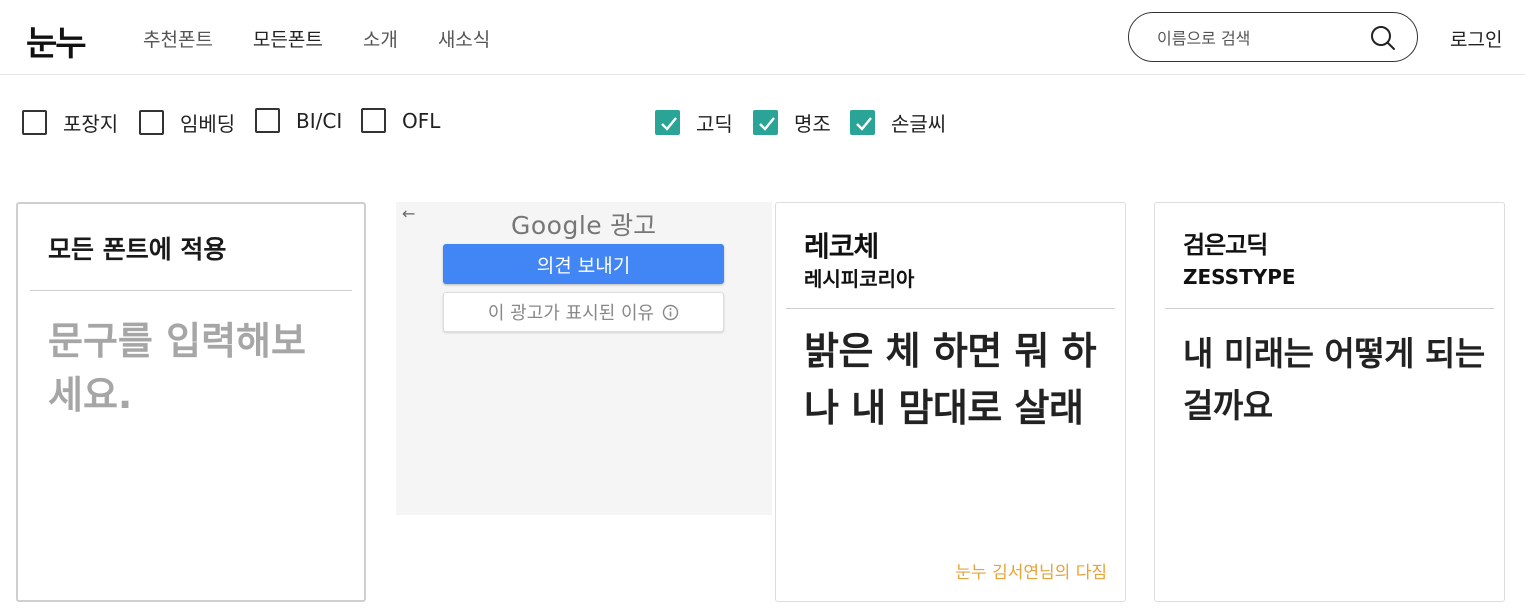  What do you see at coordinates (1225, 242) in the screenshot?
I see `font-name: 검은고딕` at bounding box center [1225, 242].